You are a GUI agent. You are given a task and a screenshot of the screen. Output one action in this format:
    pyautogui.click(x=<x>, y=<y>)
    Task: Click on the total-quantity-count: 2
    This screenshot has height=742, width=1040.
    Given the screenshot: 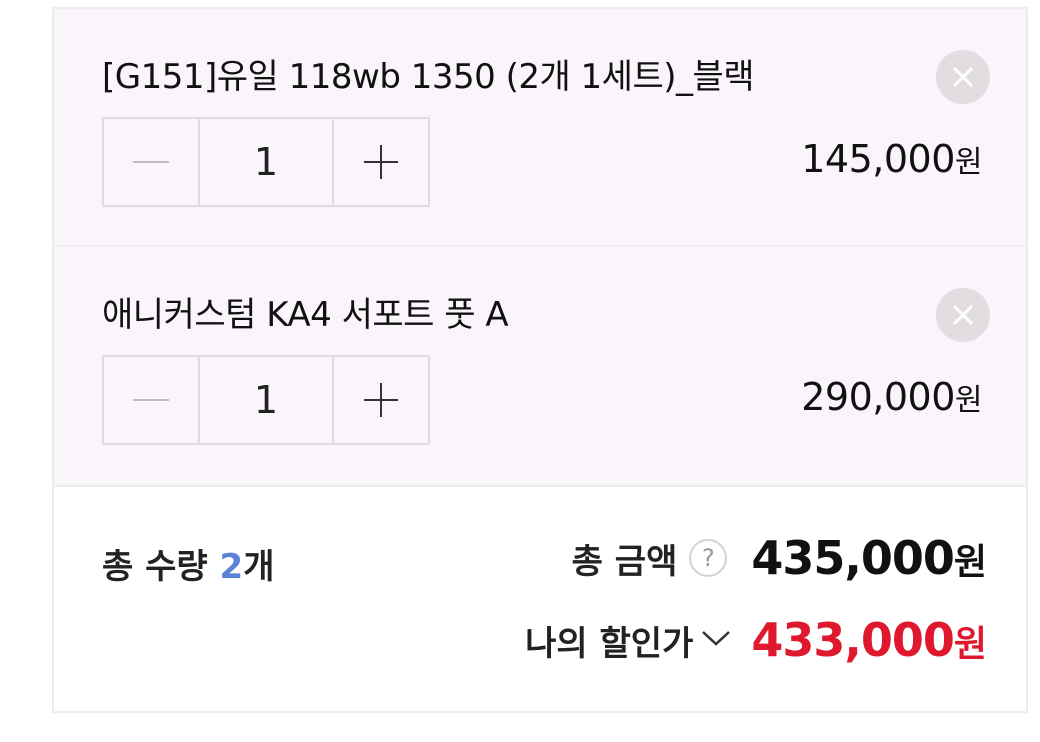 What is the action you would take?
    pyautogui.click(x=231, y=567)
    